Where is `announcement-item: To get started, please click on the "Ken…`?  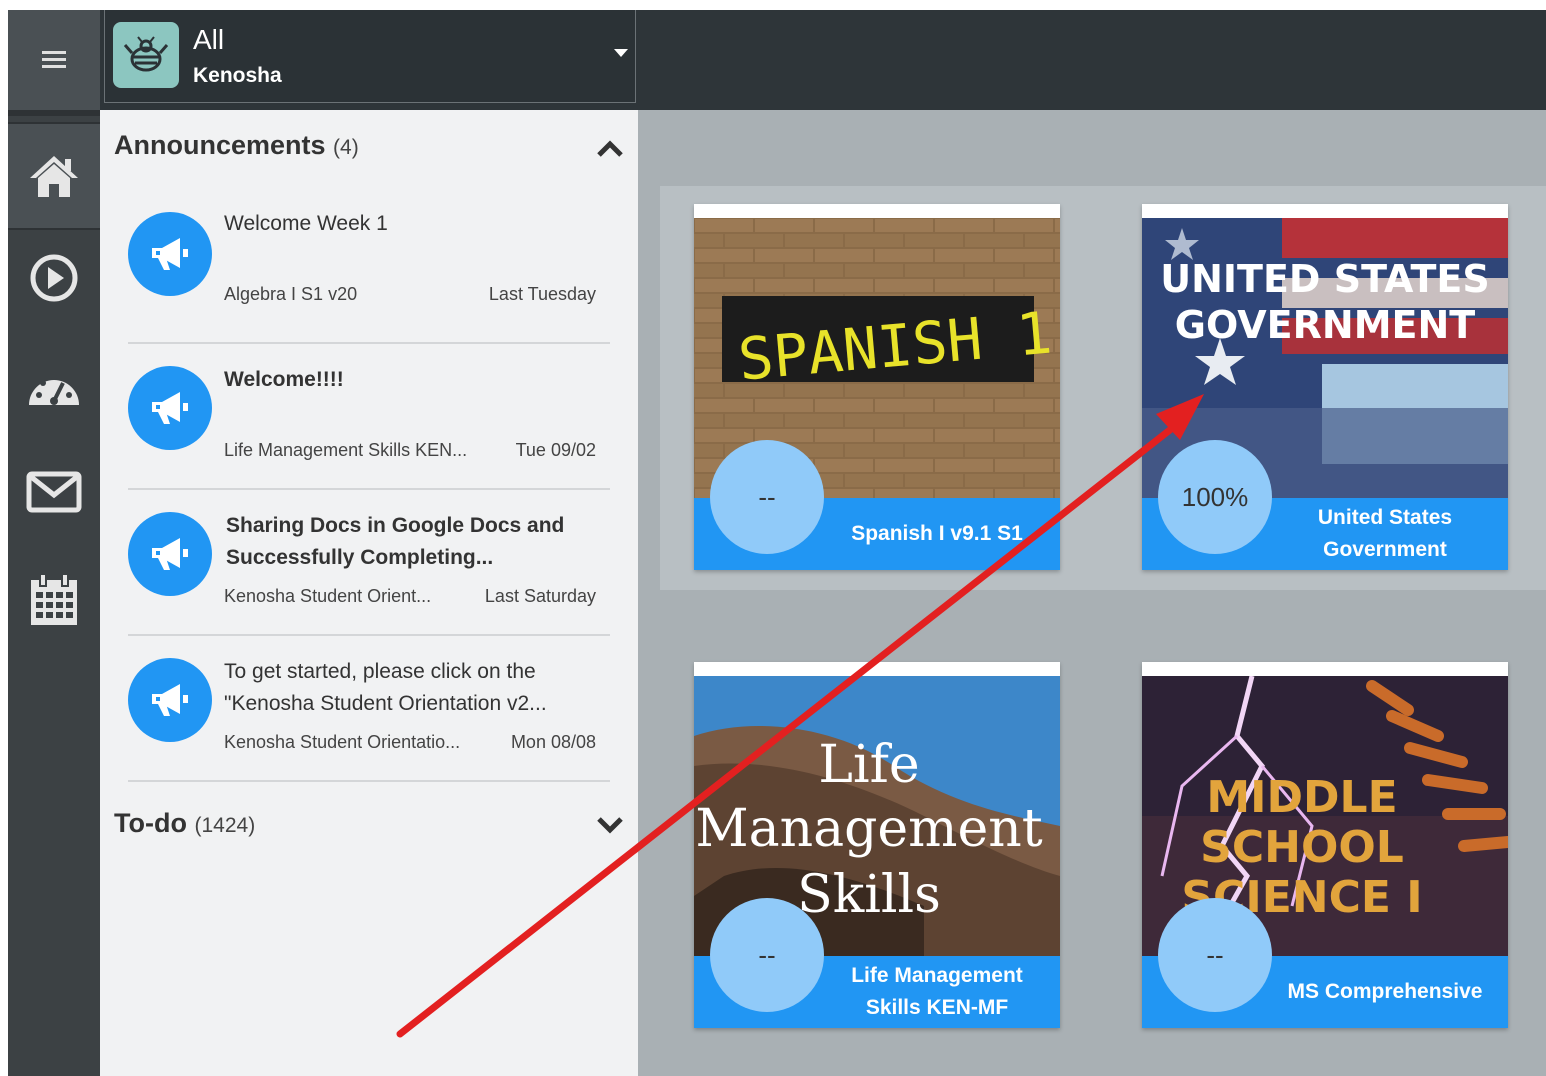 announcement-item: To get started, please click on the "Ken… is located at coordinates (369, 708).